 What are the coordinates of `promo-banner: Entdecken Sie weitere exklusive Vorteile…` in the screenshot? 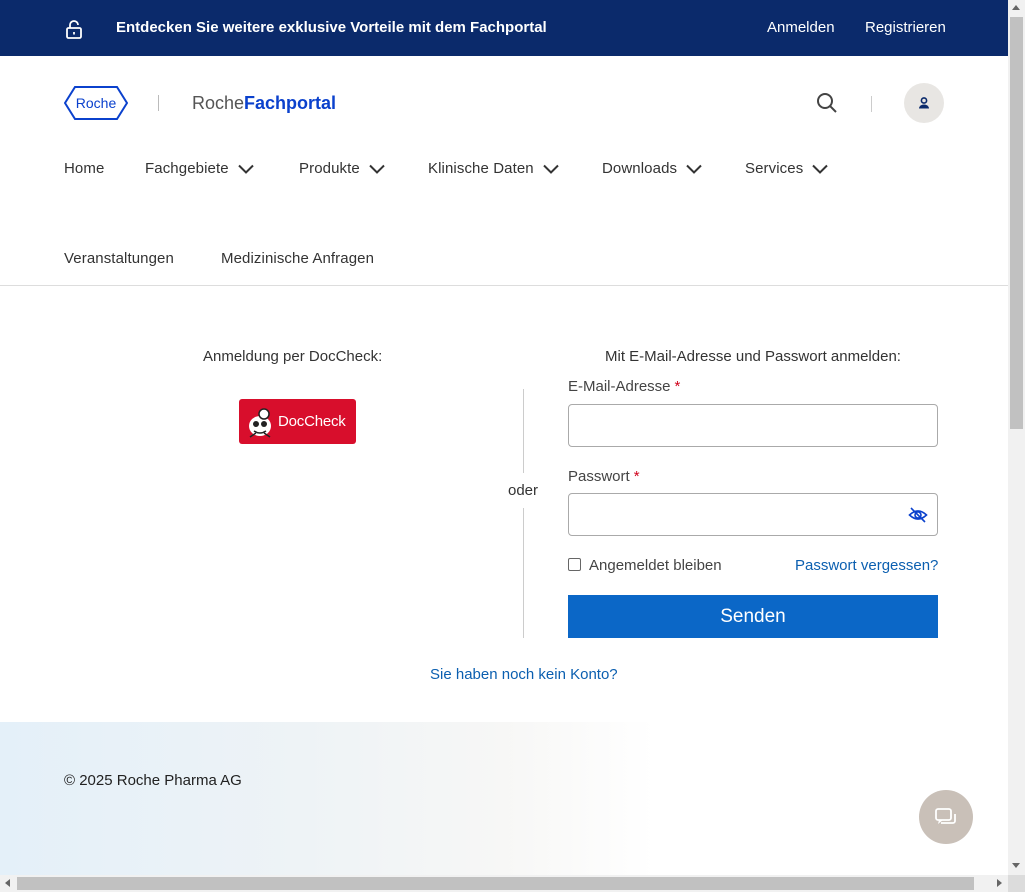 It's located at (504, 28).